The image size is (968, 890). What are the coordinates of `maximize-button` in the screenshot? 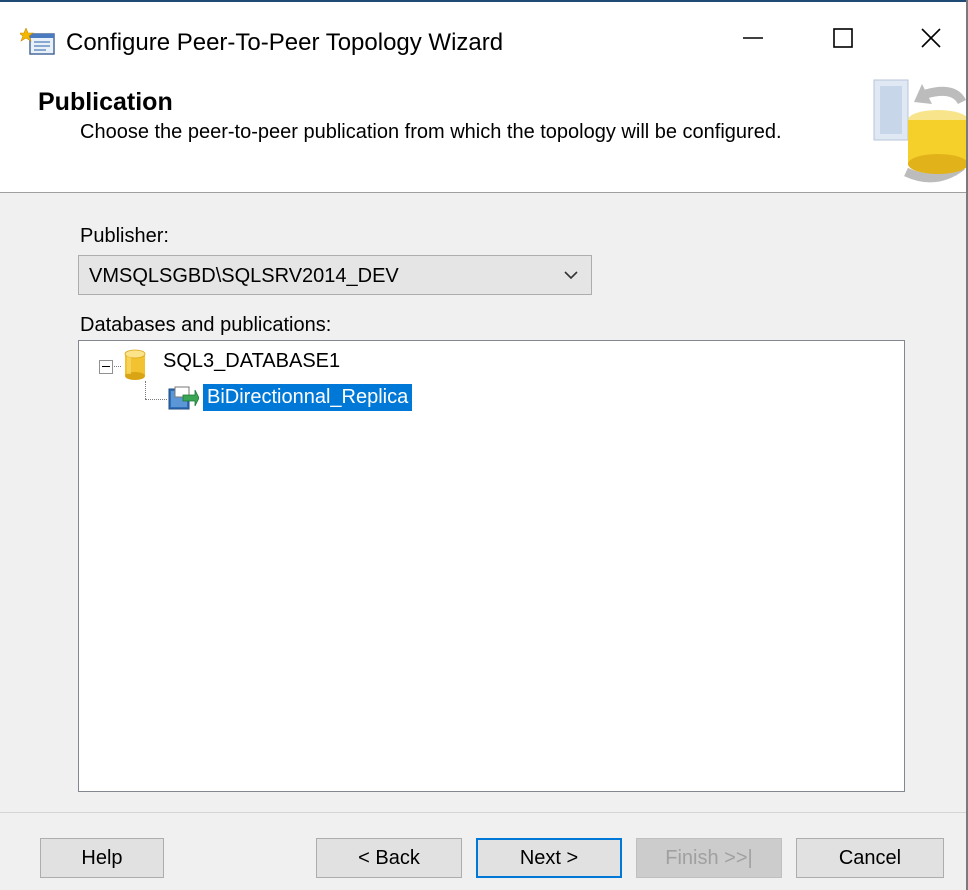 It's located at (843, 38).